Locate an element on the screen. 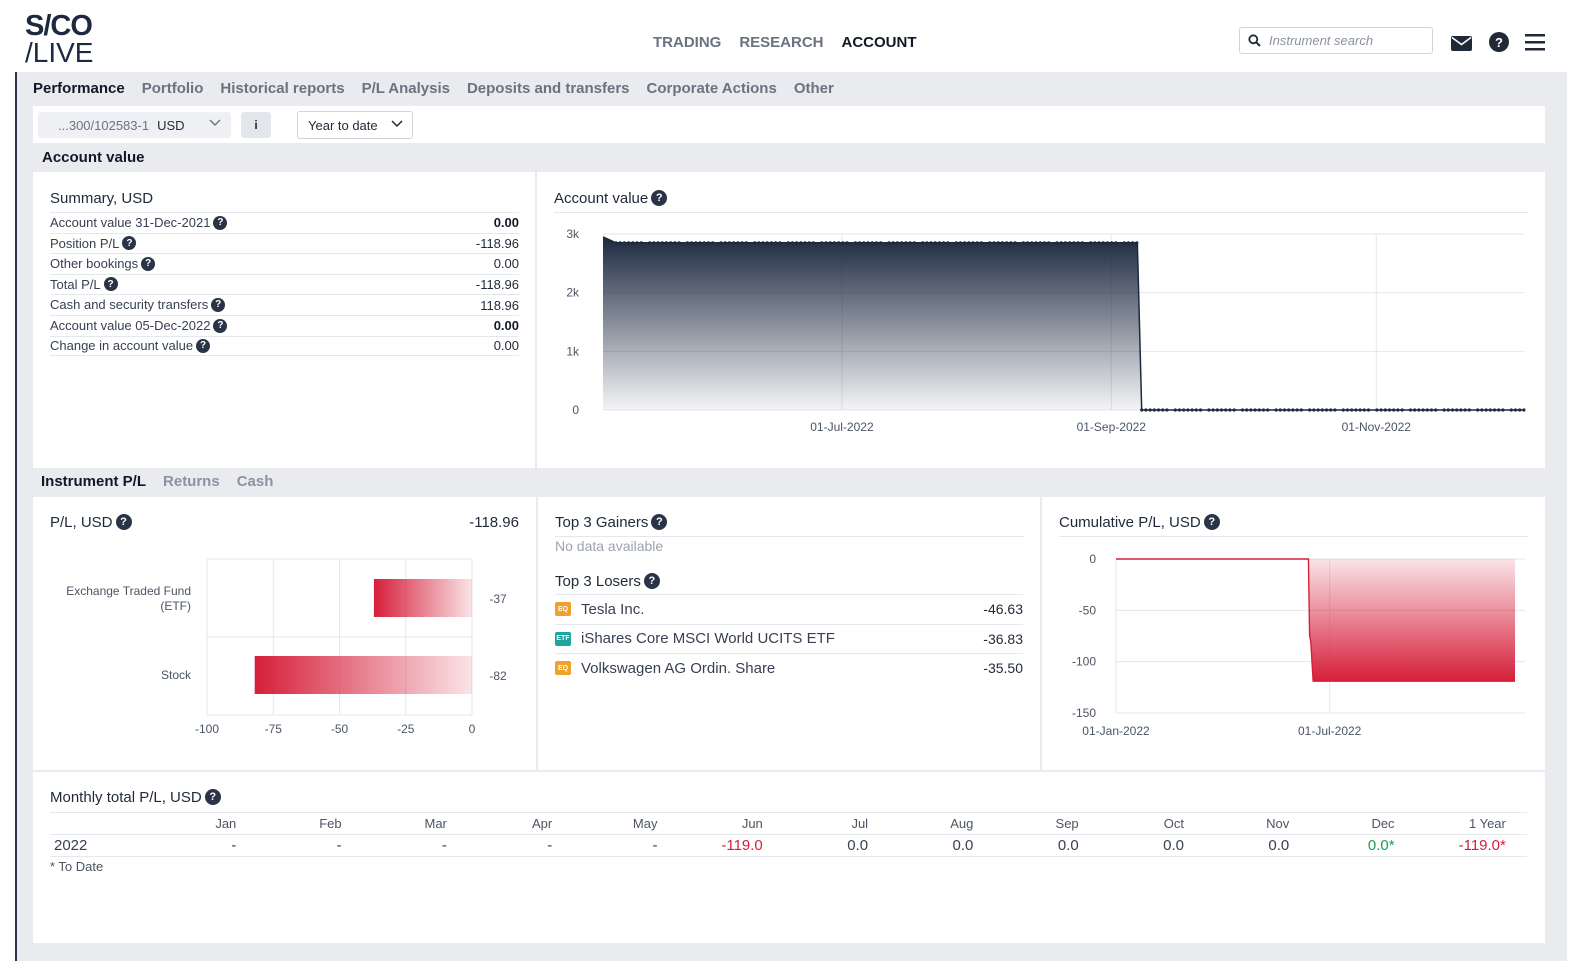 This screenshot has height=963, width=1576. cumulative-pl-area is located at coordinates (1411, 620).